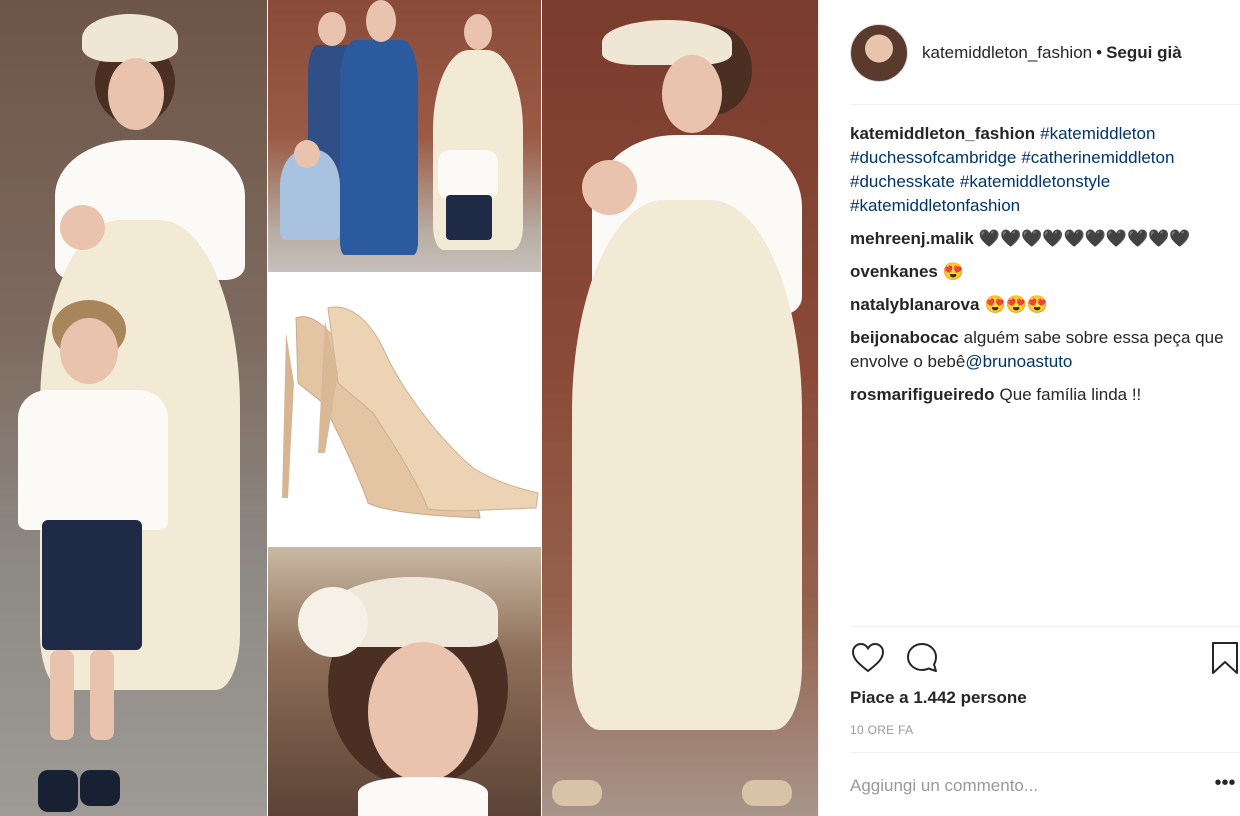 This screenshot has height=816, width=1240. What do you see at coordinates (879, 53) in the screenshot?
I see `avatar` at bounding box center [879, 53].